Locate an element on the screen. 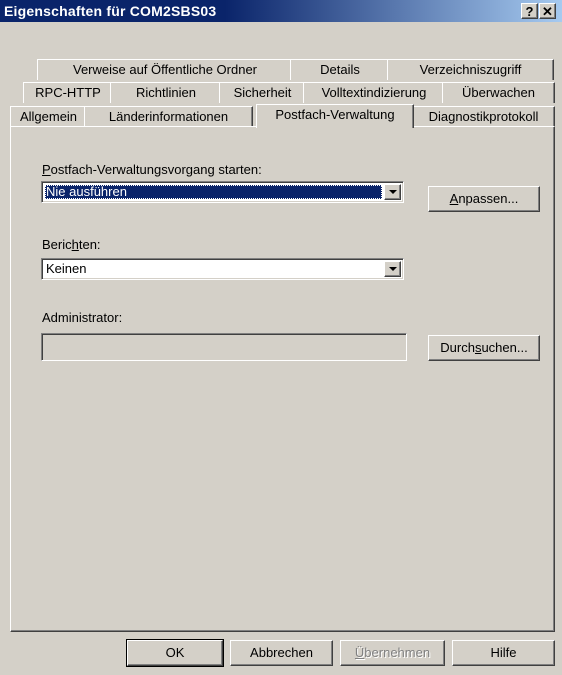 The height and width of the screenshot is (675, 562). start-dropdown: Nie ausführen is located at coordinates (222, 192).